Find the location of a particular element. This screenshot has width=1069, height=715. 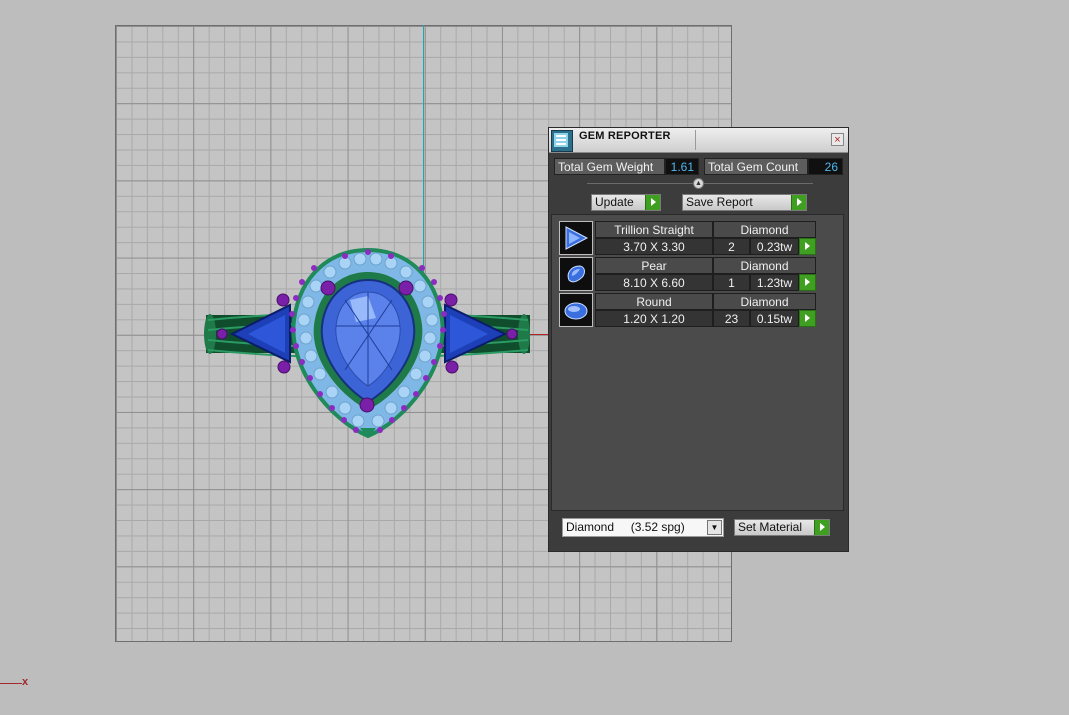

panel-title: GEM REPORTER is located at coordinates (625, 136).